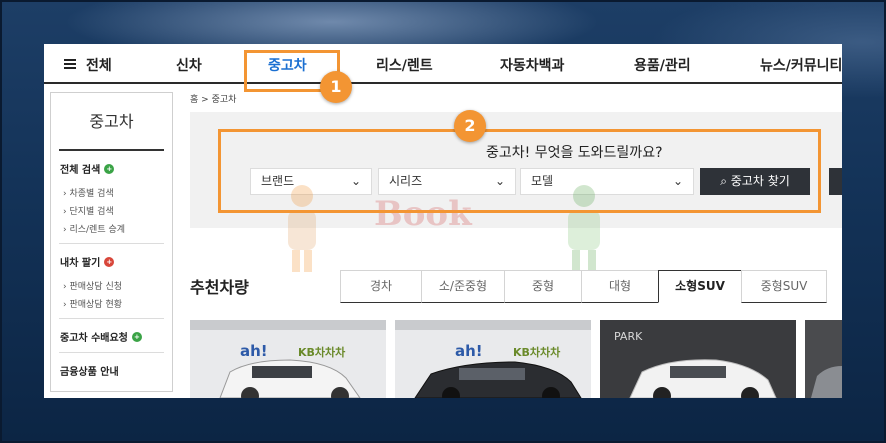  Describe the element at coordinates (99, 65) in the screenshot. I see `nav-all: 전체` at that location.